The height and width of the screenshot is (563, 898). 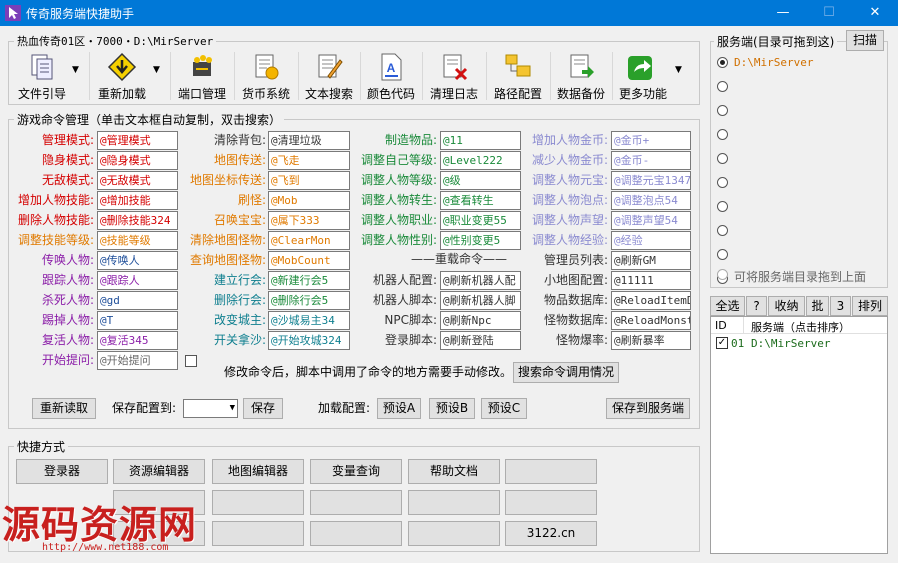 What do you see at coordinates (799, 344) in the screenshot?
I see `server-row: ✓ 01 D:\MirServer` at bounding box center [799, 344].